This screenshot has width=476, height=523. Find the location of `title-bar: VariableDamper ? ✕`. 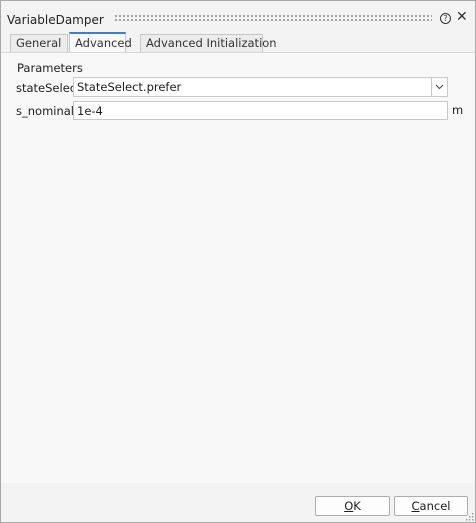

title-bar: VariableDamper ? ✕ is located at coordinates (238, 16).